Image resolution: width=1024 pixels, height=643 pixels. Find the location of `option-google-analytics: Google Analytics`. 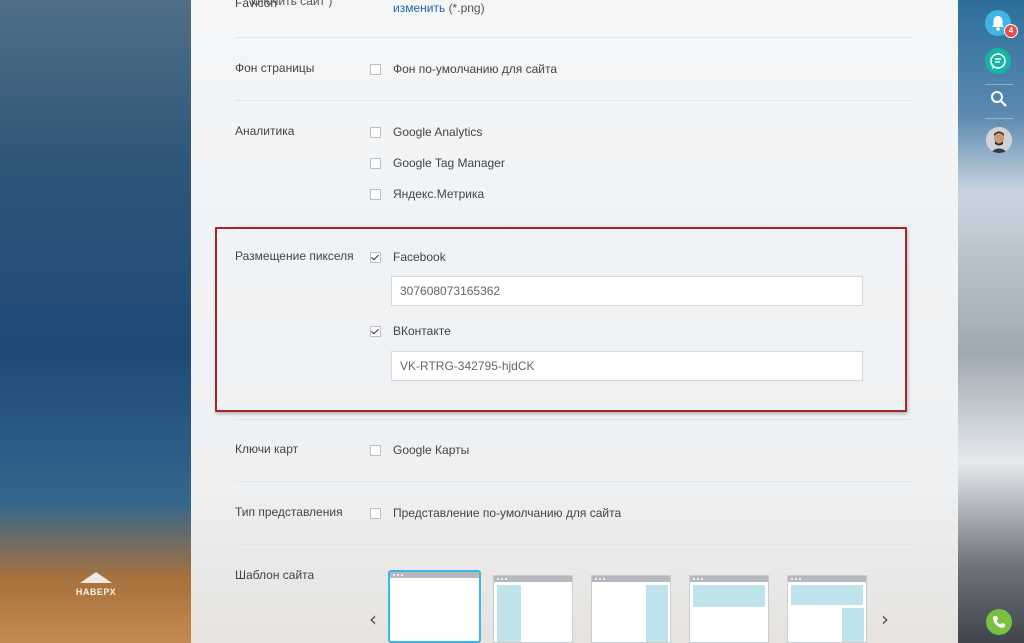

option-google-analytics: Google Analytics is located at coordinates (426, 132).